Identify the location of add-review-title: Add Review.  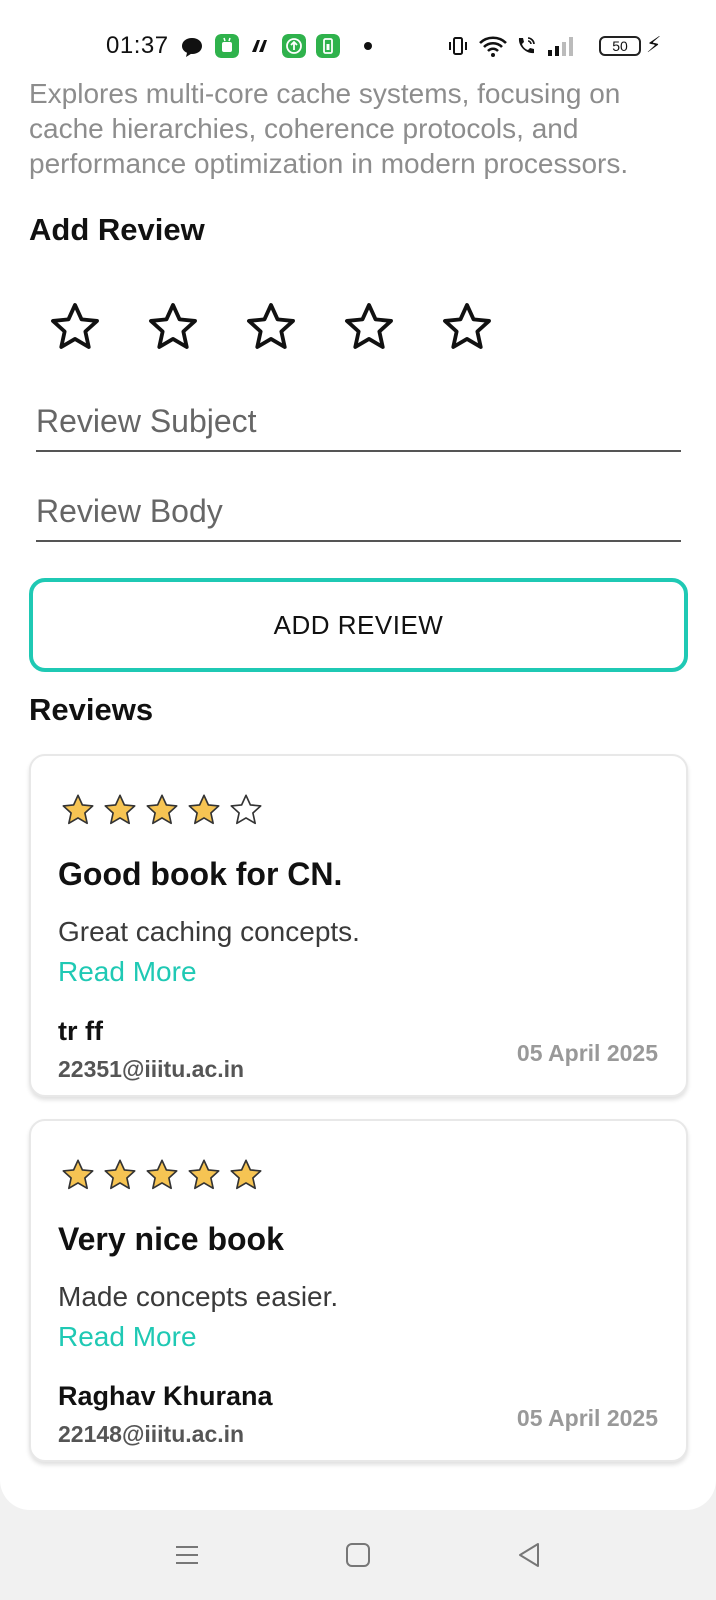
(117, 229).